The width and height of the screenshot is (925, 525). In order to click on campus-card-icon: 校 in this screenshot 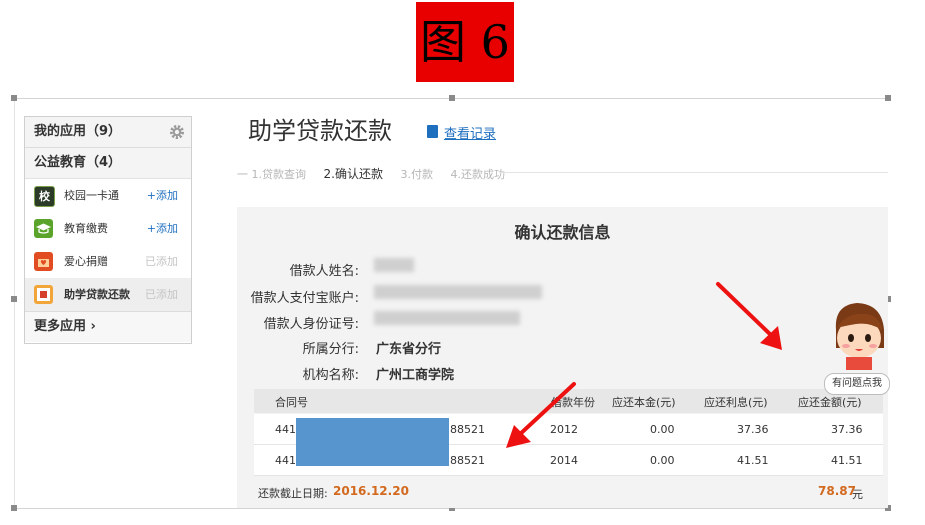, I will do `click(44, 196)`.